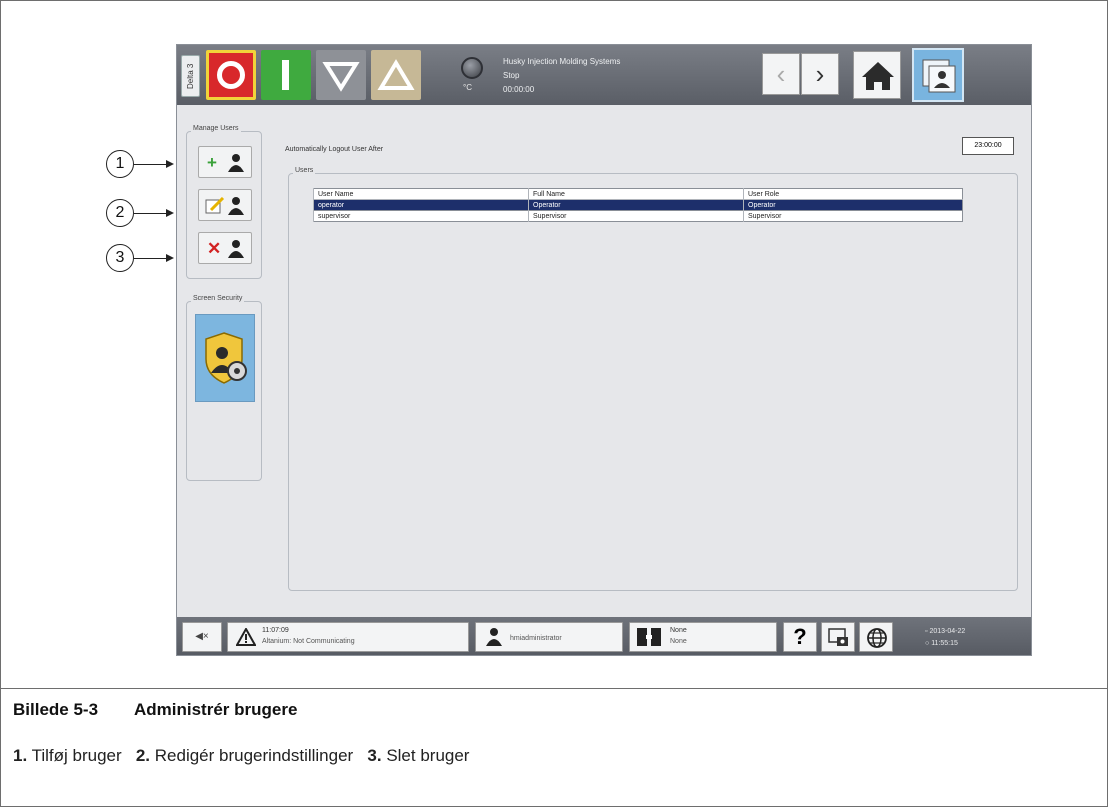 This screenshot has height=807, width=1108. I want to click on cell-full-name: Supervisor, so click(636, 216).